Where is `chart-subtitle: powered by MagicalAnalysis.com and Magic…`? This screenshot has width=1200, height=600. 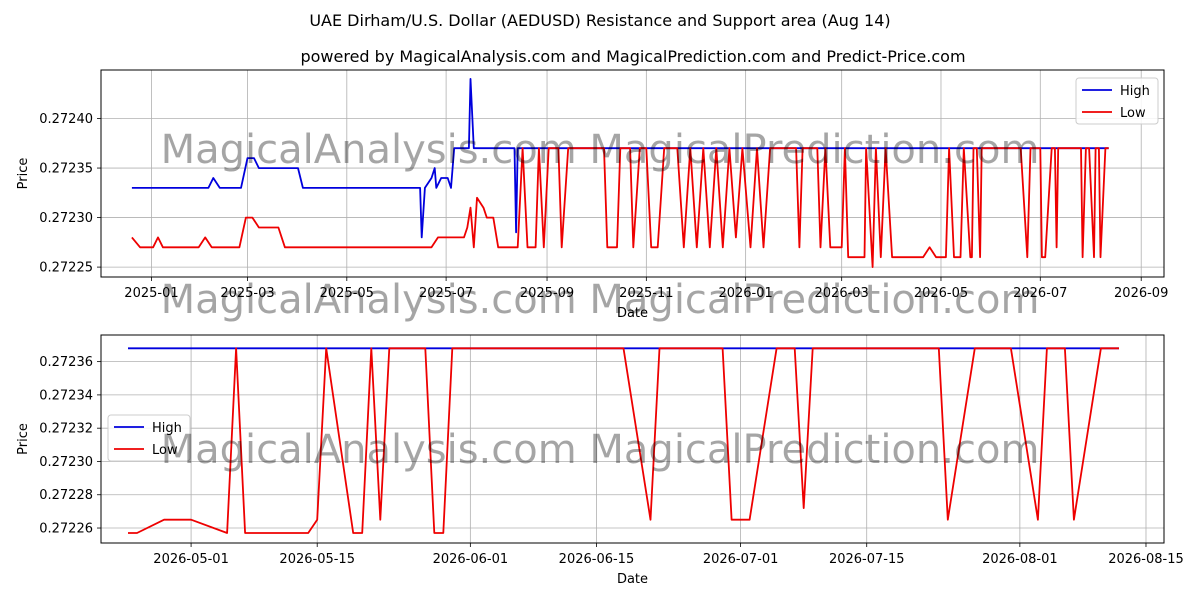 chart-subtitle: powered by MagicalAnalysis.com and Magic… is located at coordinates (632, 56).